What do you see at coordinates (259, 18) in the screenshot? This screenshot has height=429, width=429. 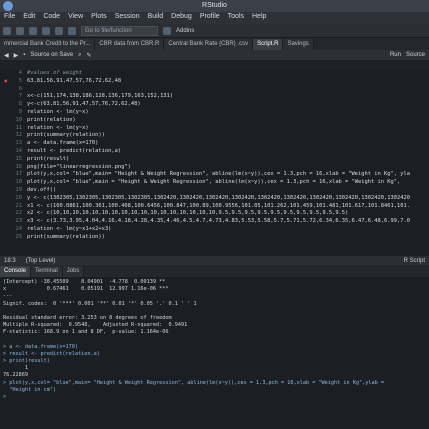 I see `menu-help: Help` at bounding box center [259, 18].